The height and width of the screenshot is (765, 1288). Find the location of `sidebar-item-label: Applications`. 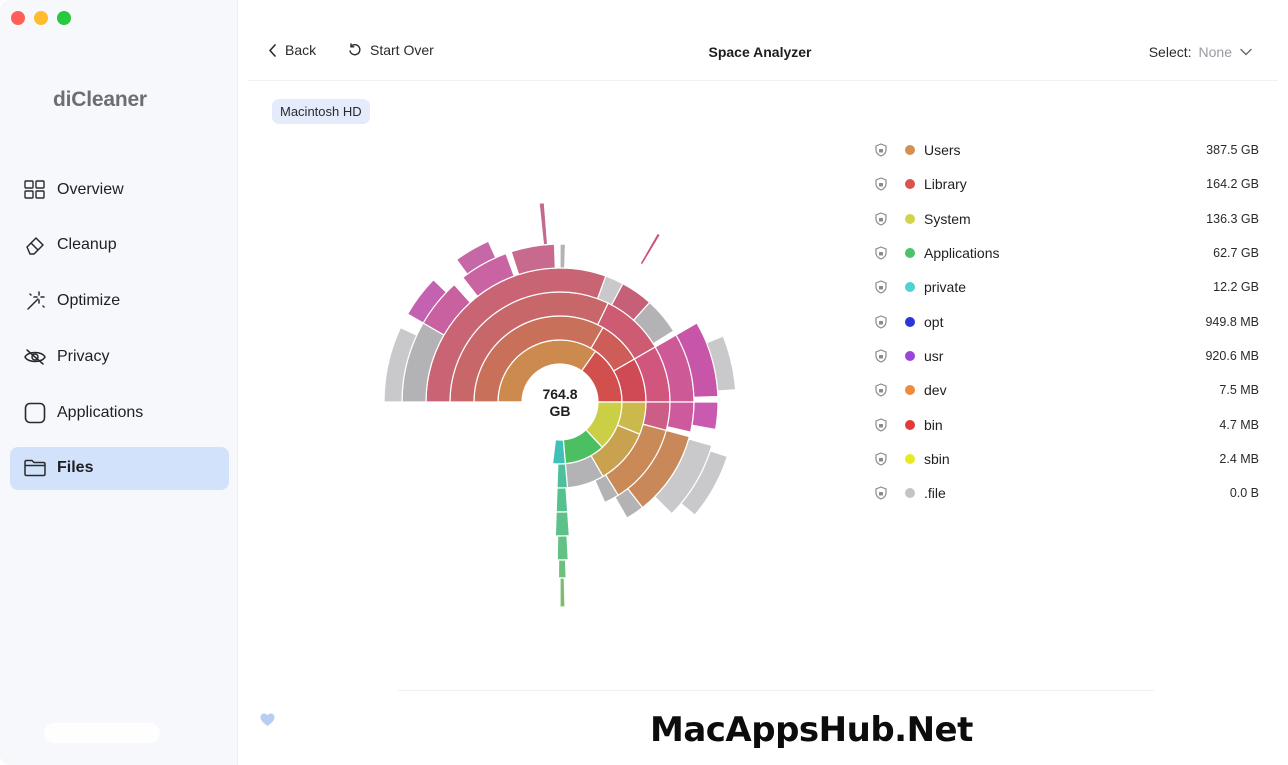

sidebar-item-label: Applications is located at coordinates (100, 412).